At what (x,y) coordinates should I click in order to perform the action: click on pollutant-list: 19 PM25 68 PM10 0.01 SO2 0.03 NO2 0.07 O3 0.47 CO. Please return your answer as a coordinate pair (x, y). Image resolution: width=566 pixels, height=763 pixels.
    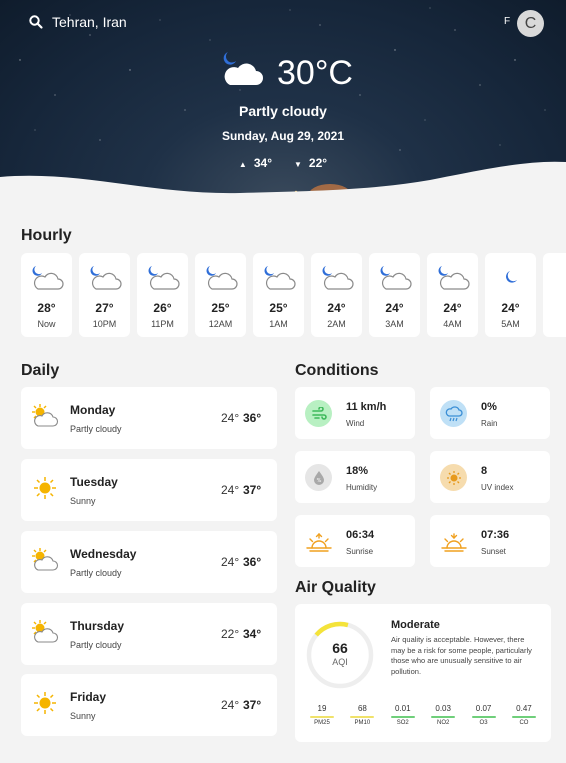
    Looking at the image, I should click on (423, 715).